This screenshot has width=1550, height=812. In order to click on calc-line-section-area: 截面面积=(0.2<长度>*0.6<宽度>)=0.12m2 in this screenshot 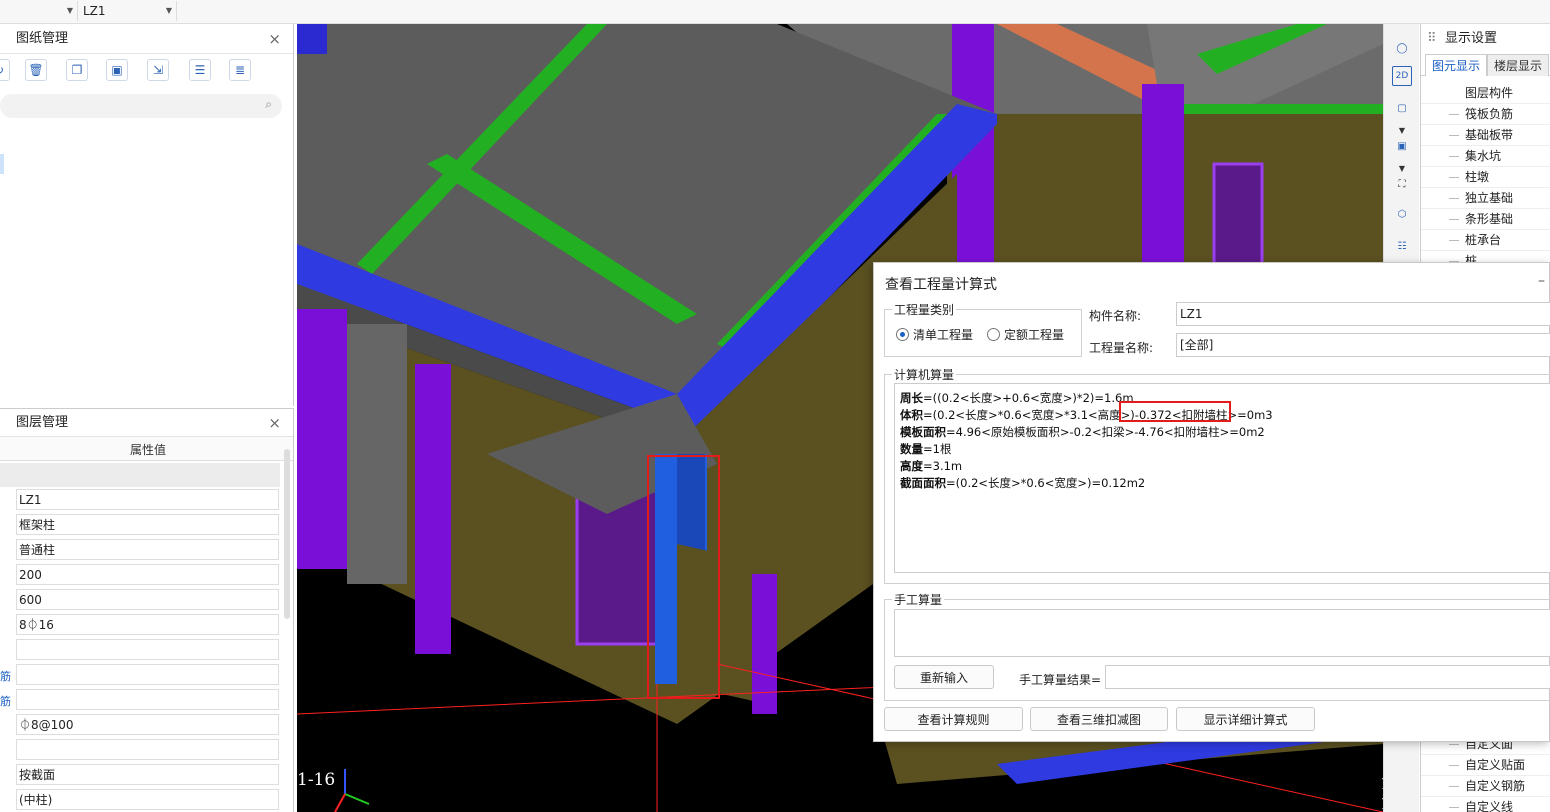, I will do `click(1022, 483)`.